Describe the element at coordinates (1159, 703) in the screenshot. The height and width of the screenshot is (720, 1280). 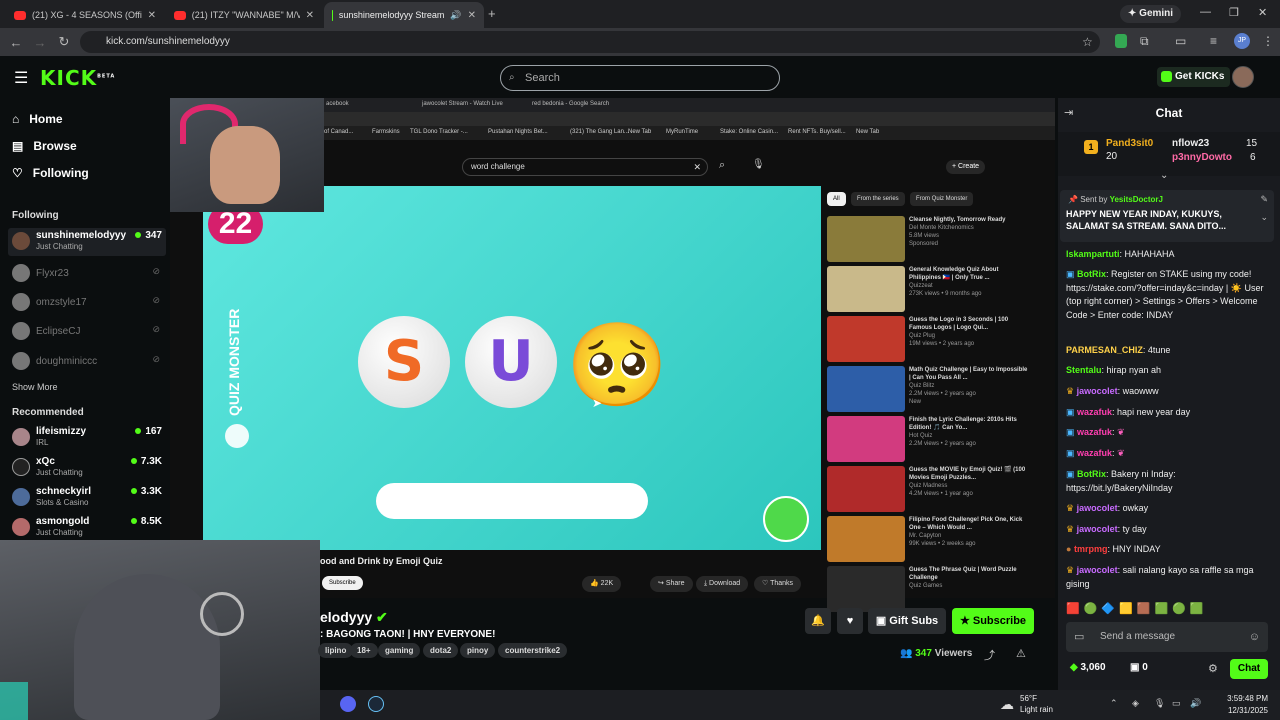
I see `microphone-tray-icon: 🎙` at that location.